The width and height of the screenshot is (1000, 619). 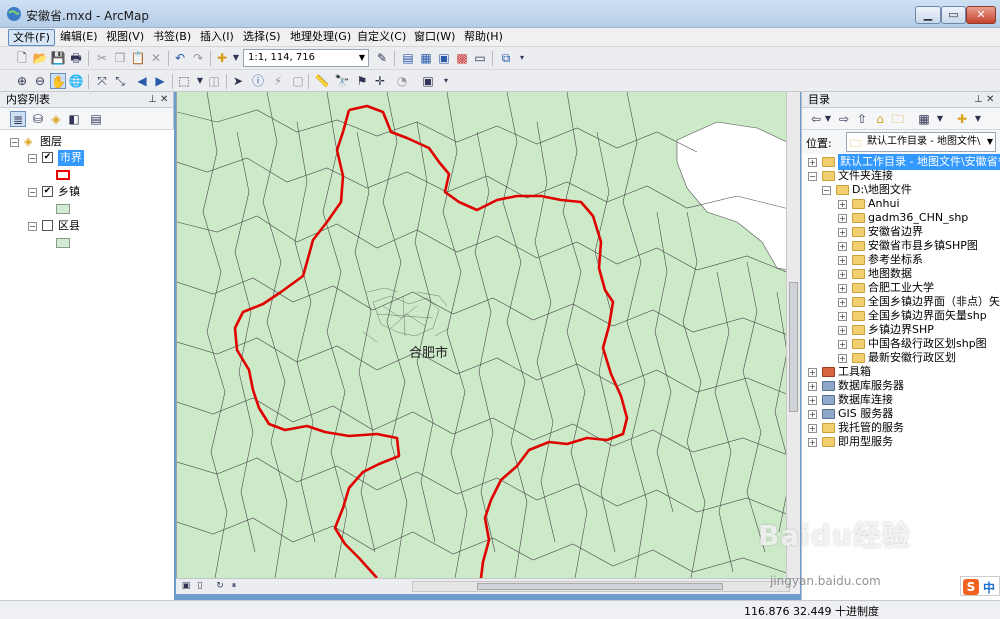 I want to click on model-builder-icon: ⧉, so click(x=506, y=58).